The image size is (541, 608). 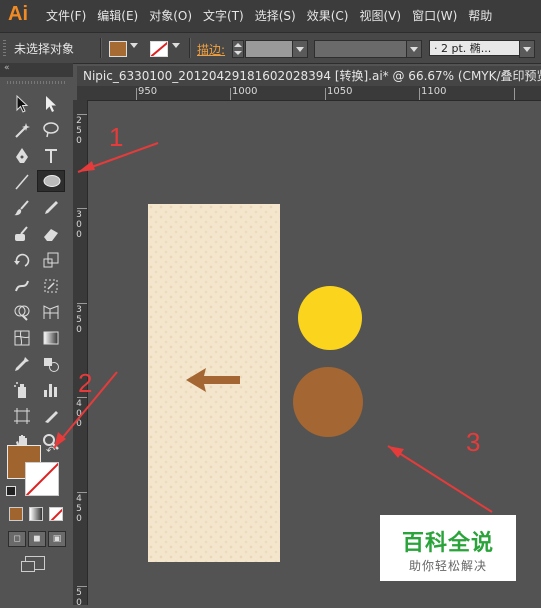 I want to click on symbol-sprayer-tool-icon, so click(x=22, y=390).